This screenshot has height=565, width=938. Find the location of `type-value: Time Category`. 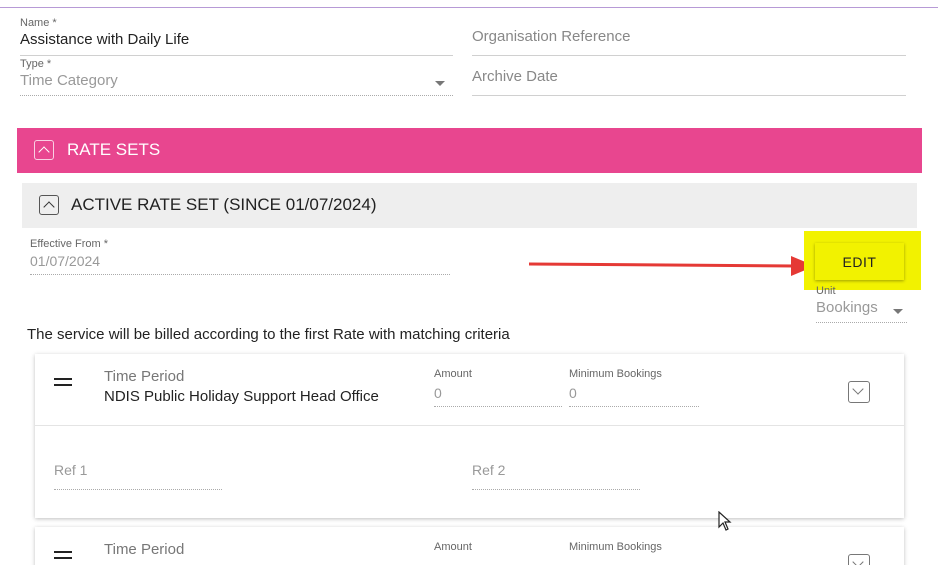

type-value: Time Category is located at coordinates (69, 80).